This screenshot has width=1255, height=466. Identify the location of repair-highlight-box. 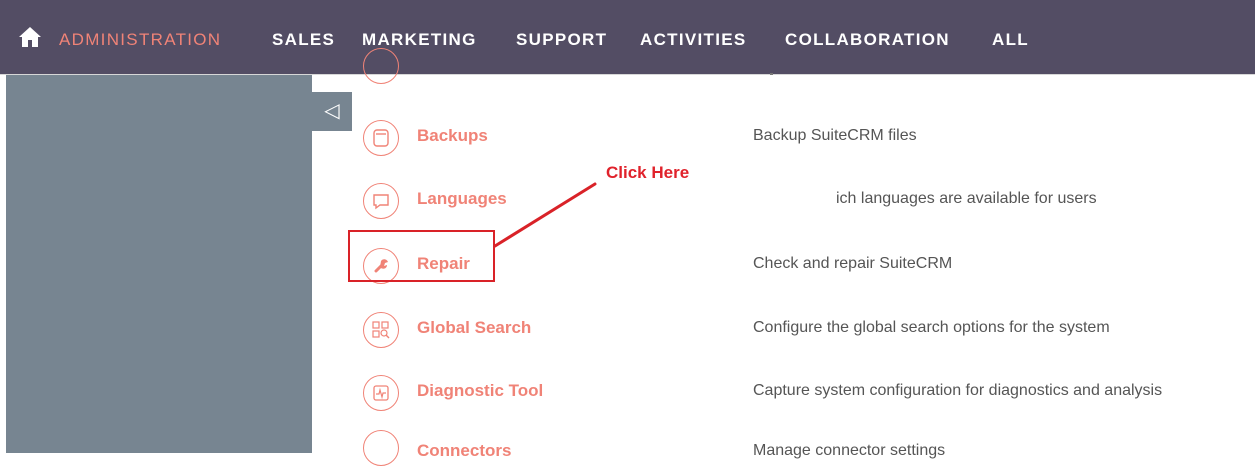
(421, 256).